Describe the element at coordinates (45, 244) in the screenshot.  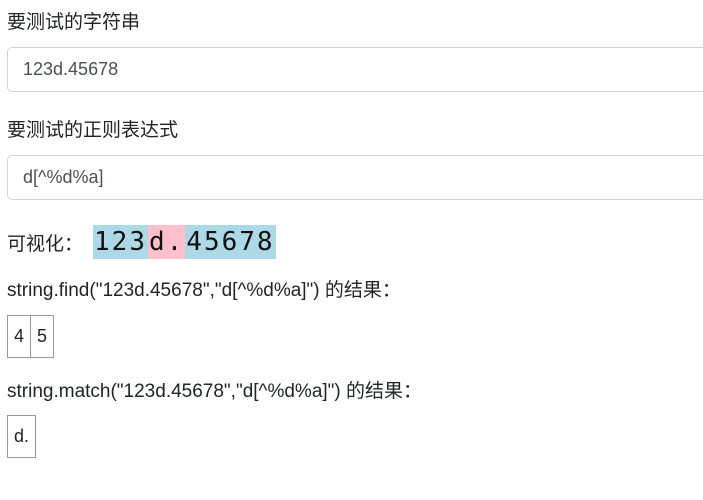
I see `visualization-label: 可视化：` at that location.